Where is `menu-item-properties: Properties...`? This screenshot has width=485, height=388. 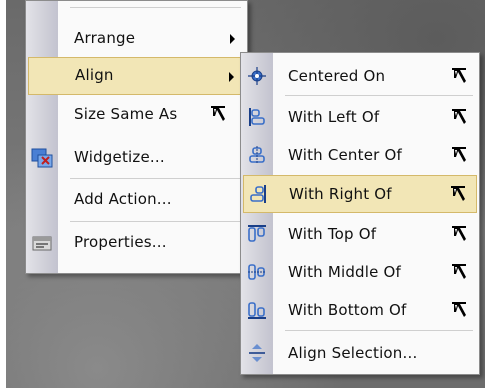 menu-item-properties: Properties... is located at coordinates (136, 243).